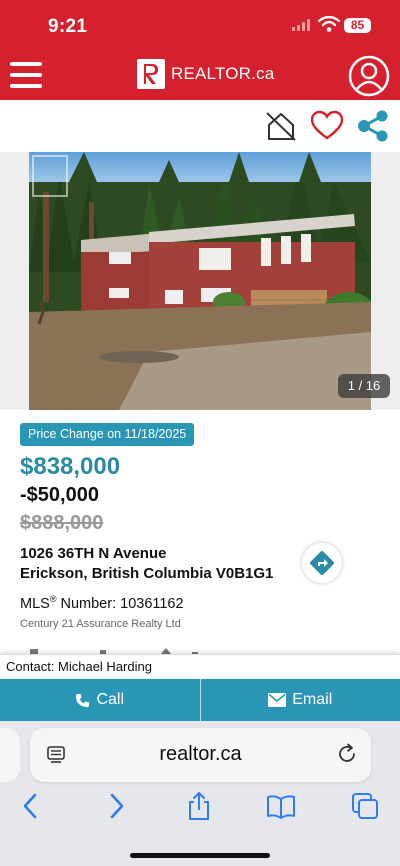 The width and height of the screenshot is (400, 866). I want to click on listing-price: $838,000, so click(70, 466).